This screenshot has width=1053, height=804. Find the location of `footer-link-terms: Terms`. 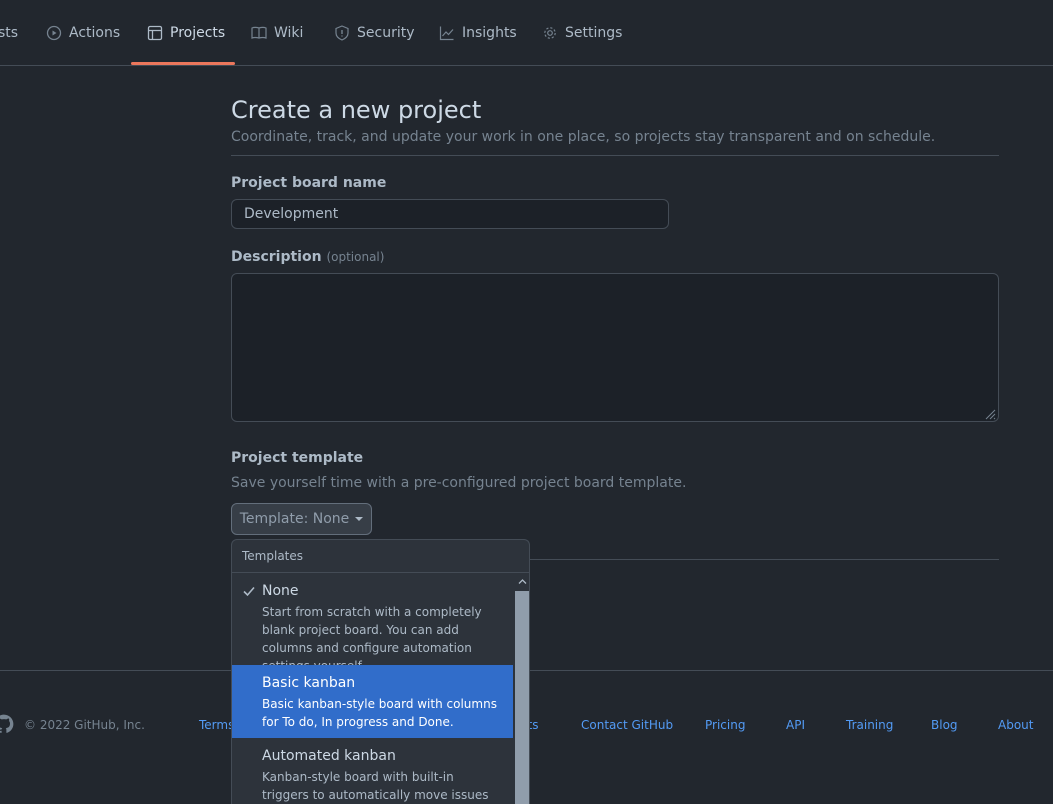

footer-link-terms: Terms is located at coordinates (216, 725).